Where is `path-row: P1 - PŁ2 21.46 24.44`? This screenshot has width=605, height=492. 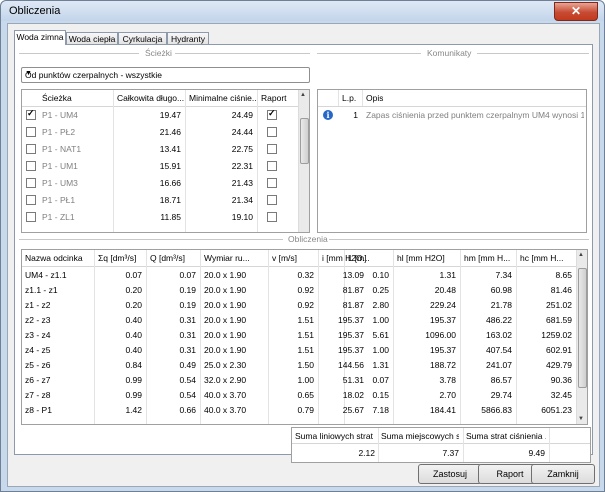
path-row: P1 - PŁ2 21.46 24.44 is located at coordinates (160, 132).